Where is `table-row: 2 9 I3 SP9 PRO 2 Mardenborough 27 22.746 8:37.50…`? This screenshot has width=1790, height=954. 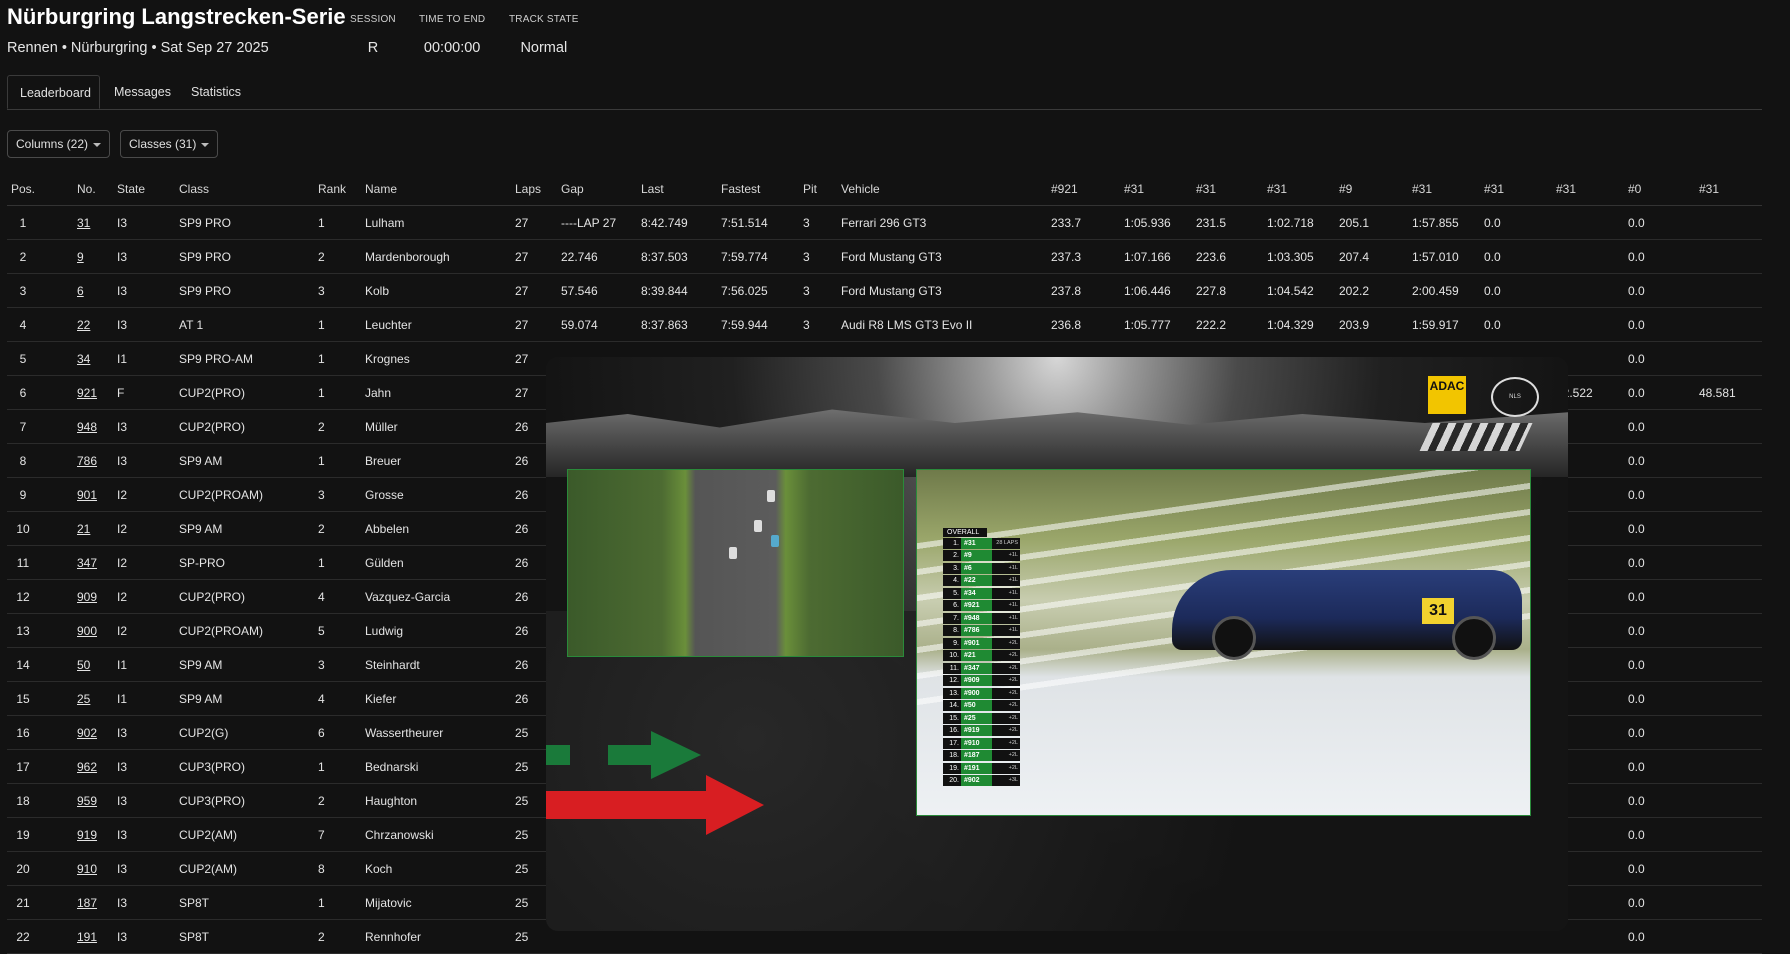
table-row: 2 9 I3 SP9 PRO 2 Mardenborough 27 22.746 8:37.50… is located at coordinates (884, 257).